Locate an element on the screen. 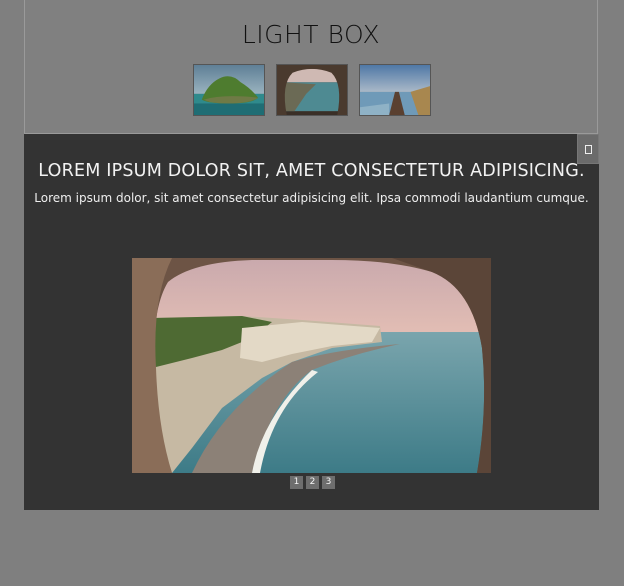 Image resolution: width=624 pixels, height=586 pixels. image-pager: 1 2 3 is located at coordinates (312, 482).